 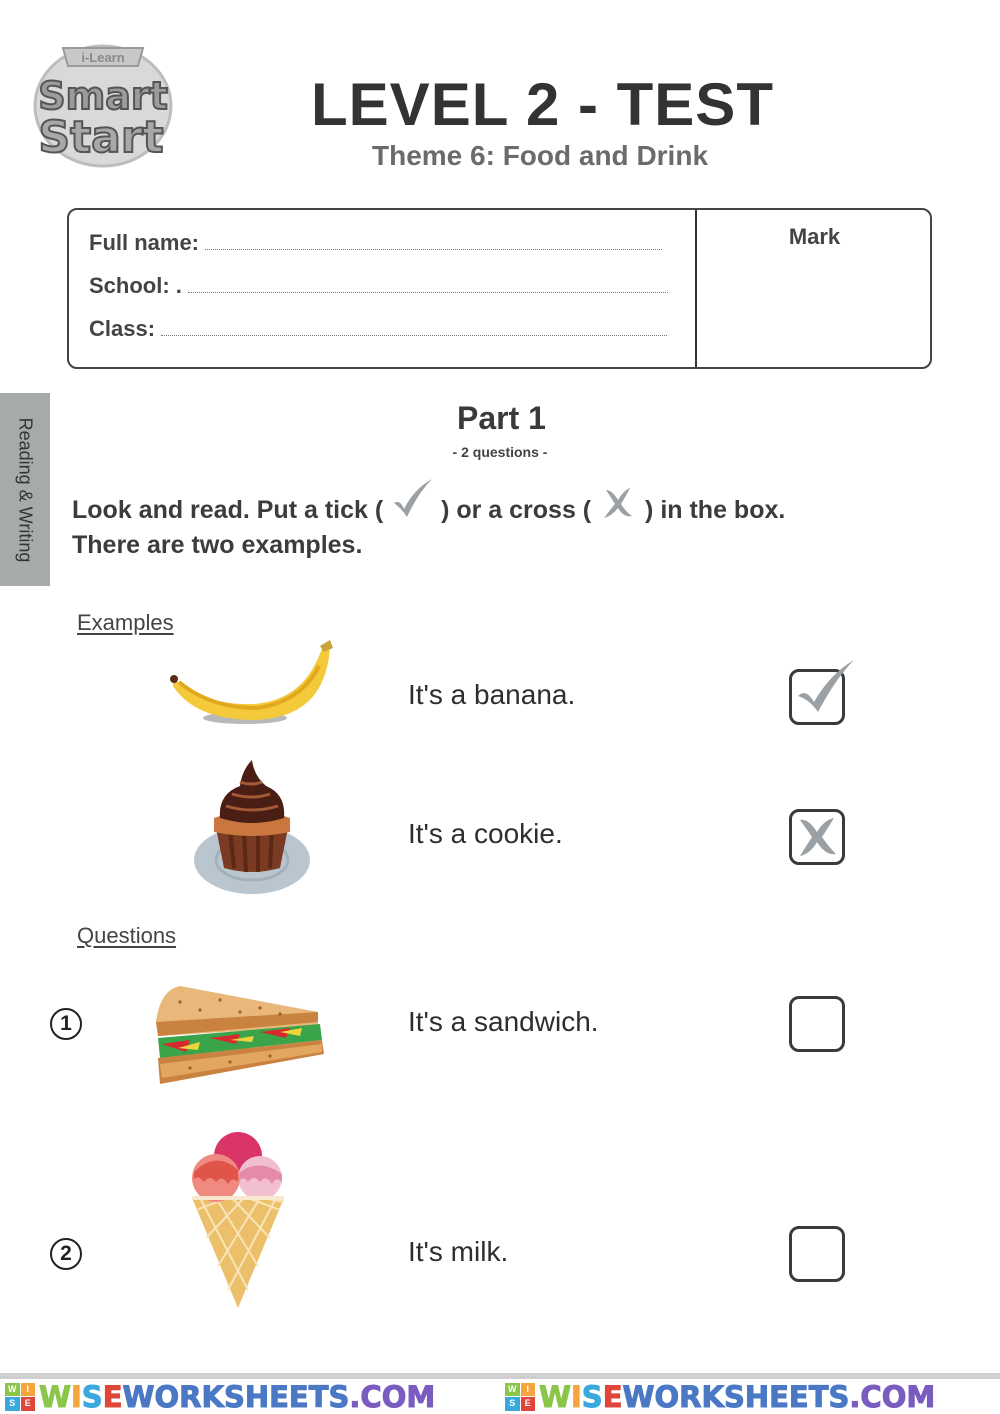 I want to click on example-2-sentence: It's a cookie., so click(x=485, y=833).